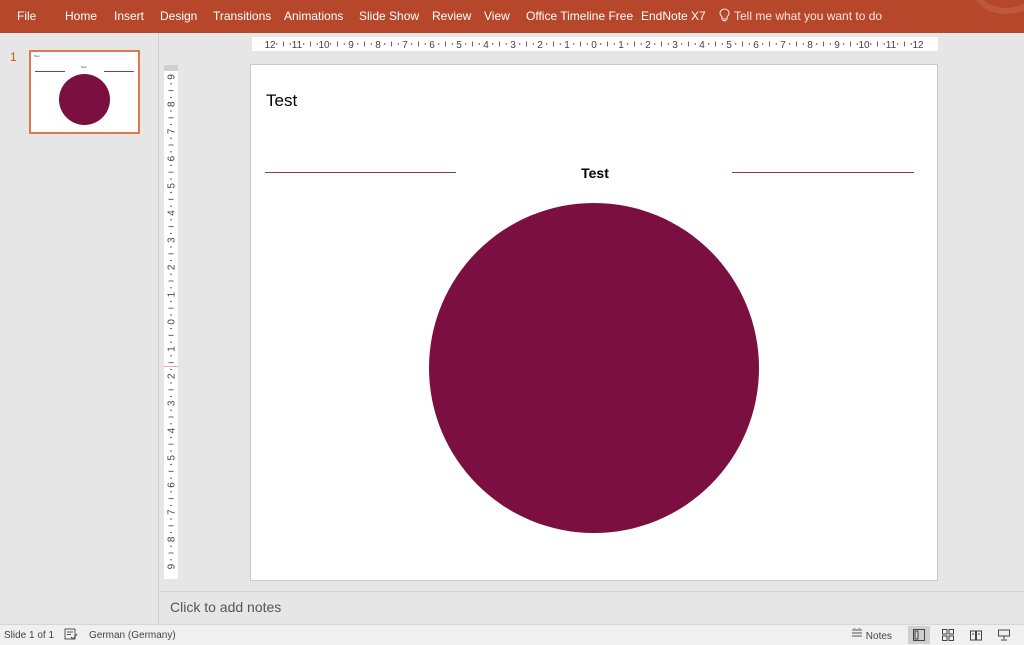  I want to click on slide-left-line, so click(360, 172).